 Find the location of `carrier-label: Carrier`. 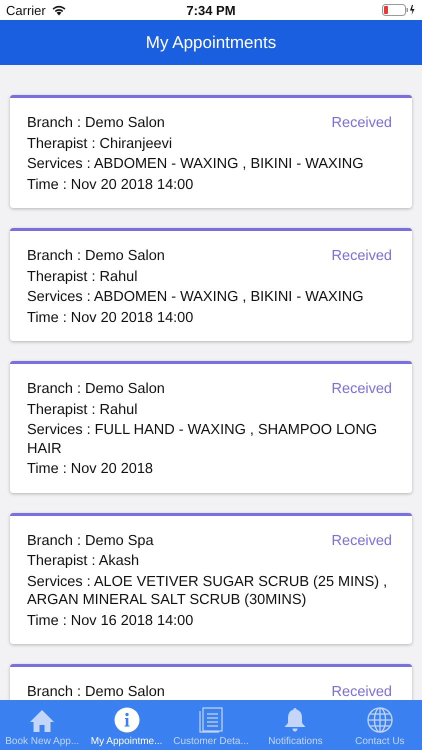

carrier-label: Carrier is located at coordinates (26, 10).